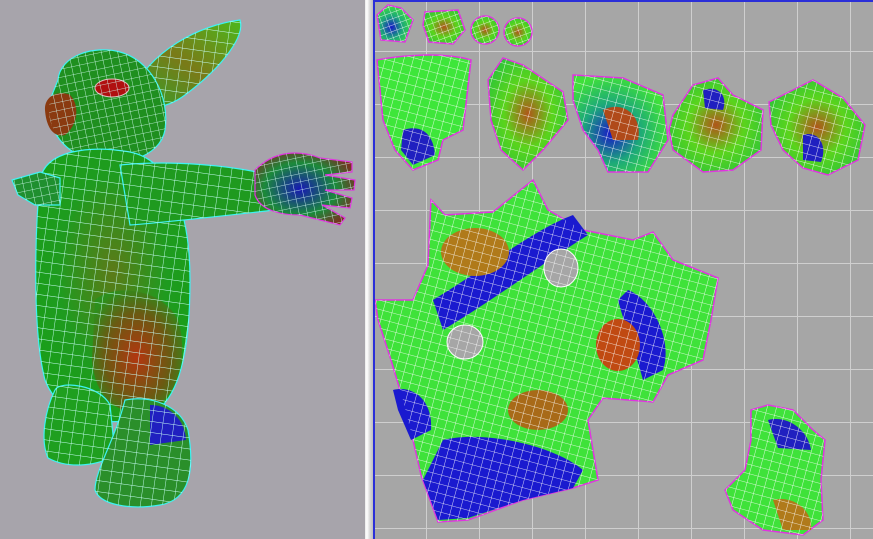 Image resolution: width=873 pixels, height=539 pixels. I want to click on rabbit-arm-left, so click(36, 188).